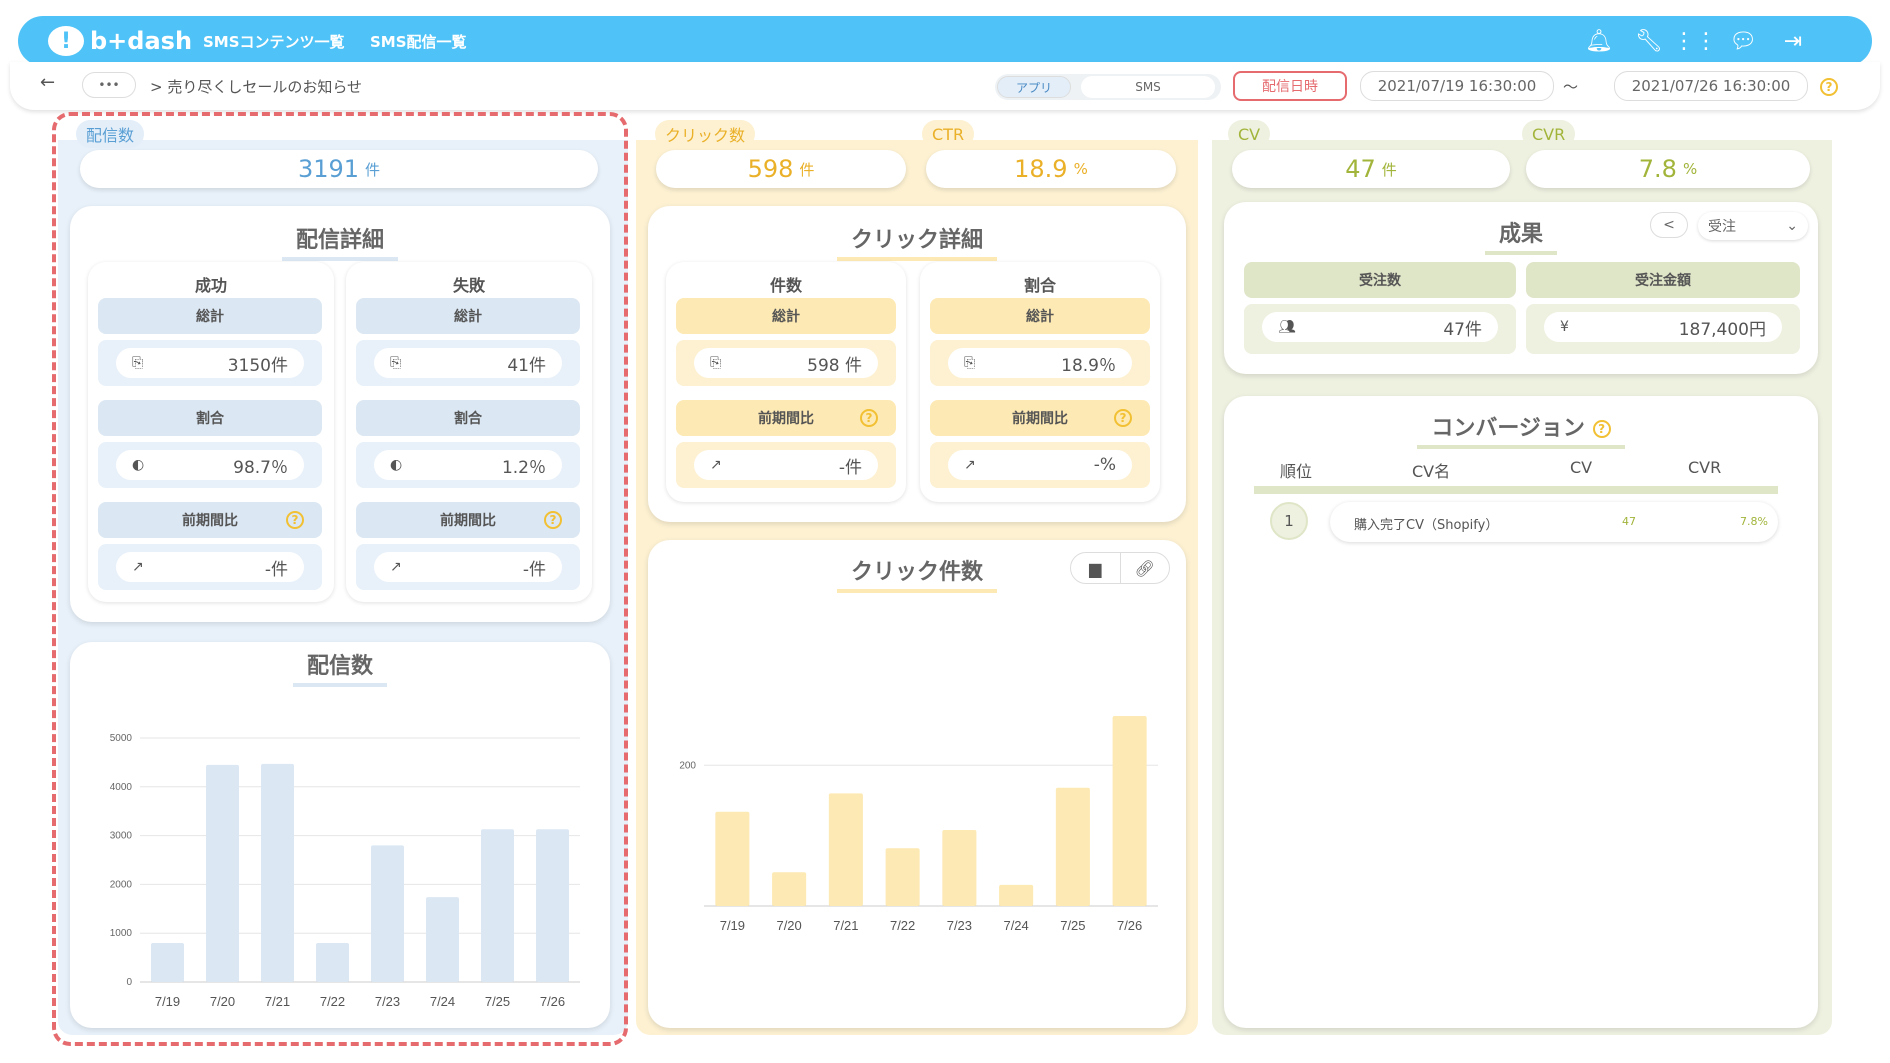 The image size is (1890, 1063). I want to click on success-prev-label: 前期間比?, so click(210, 520).